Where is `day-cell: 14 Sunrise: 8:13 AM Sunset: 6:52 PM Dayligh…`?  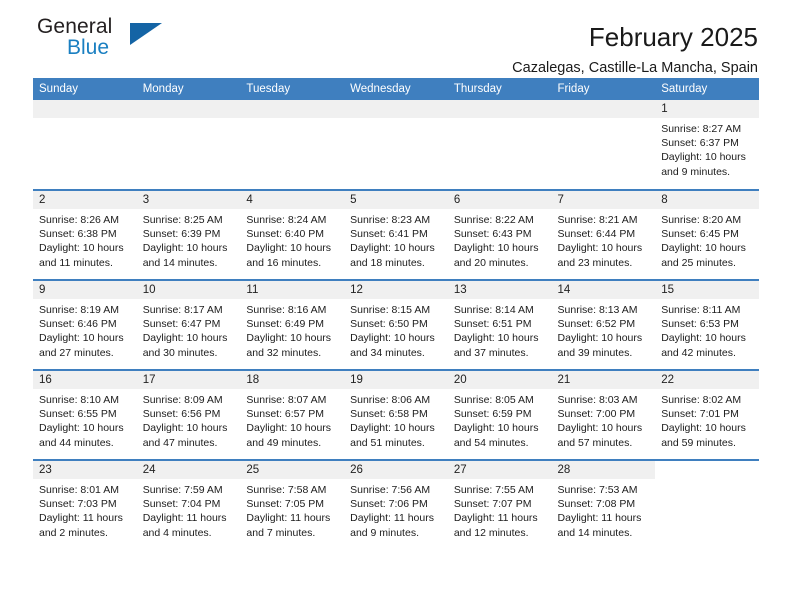 day-cell: 14 Sunrise: 8:13 AM Sunset: 6:52 PM Dayligh… is located at coordinates (603, 325).